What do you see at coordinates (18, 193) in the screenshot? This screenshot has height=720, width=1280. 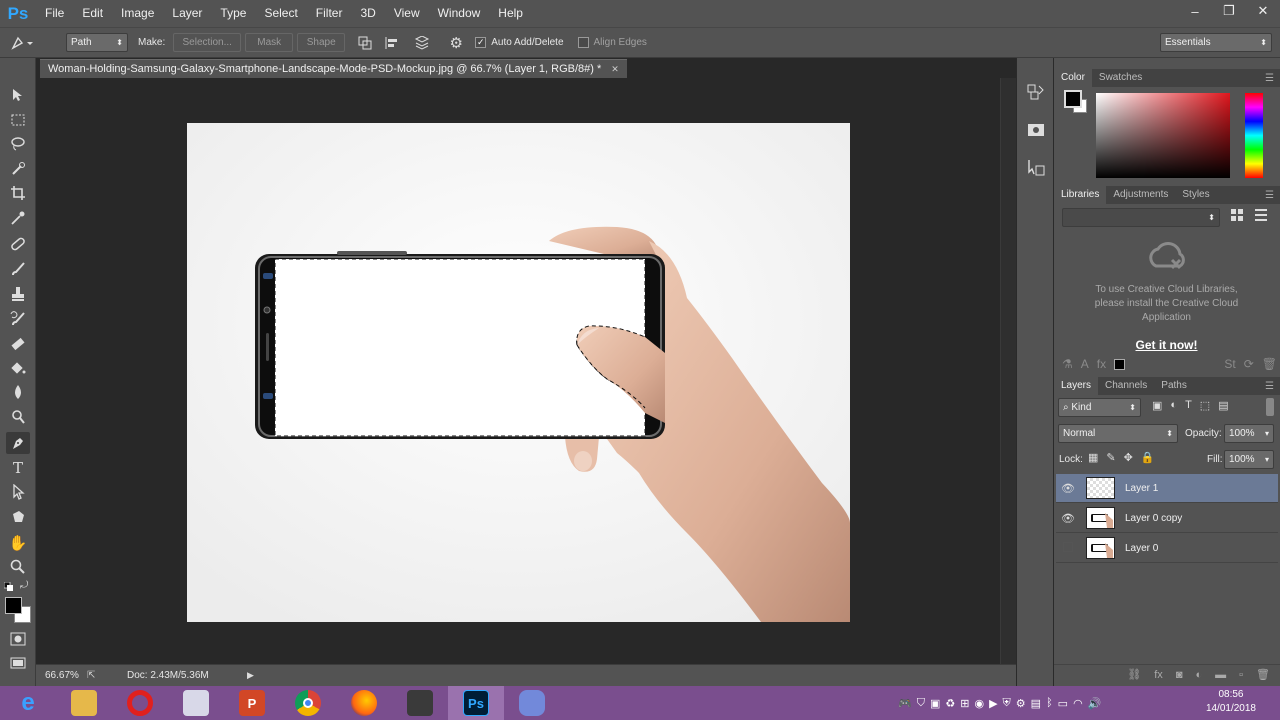 I see `crop-tool-icon` at bounding box center [18, 193].